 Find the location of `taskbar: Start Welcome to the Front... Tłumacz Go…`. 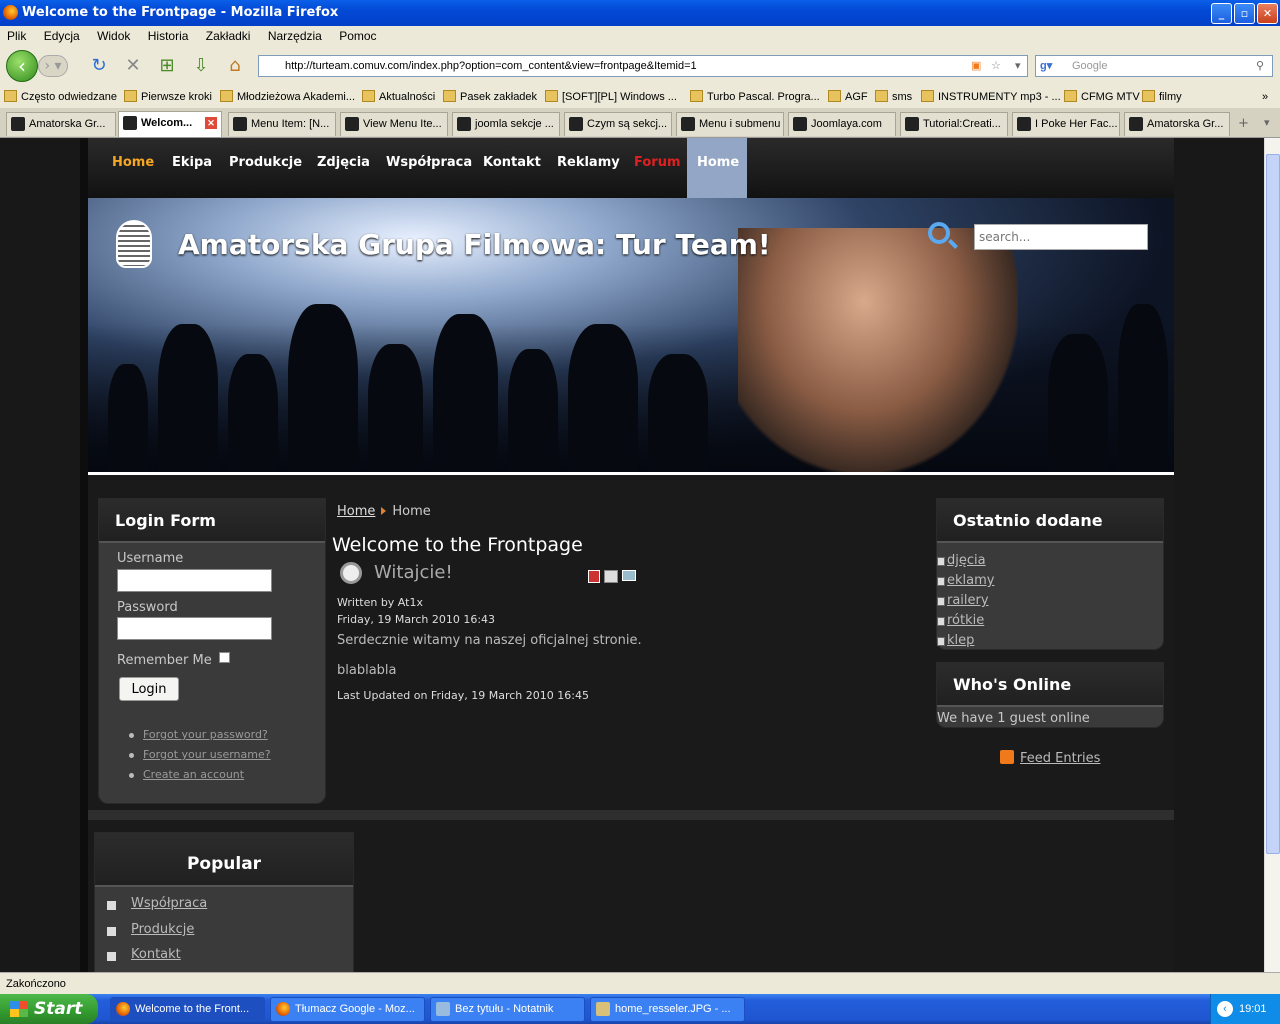

taskbar: Start Welcome to the Front... Tłumacz Go… is located at coordinates (640, 1009).